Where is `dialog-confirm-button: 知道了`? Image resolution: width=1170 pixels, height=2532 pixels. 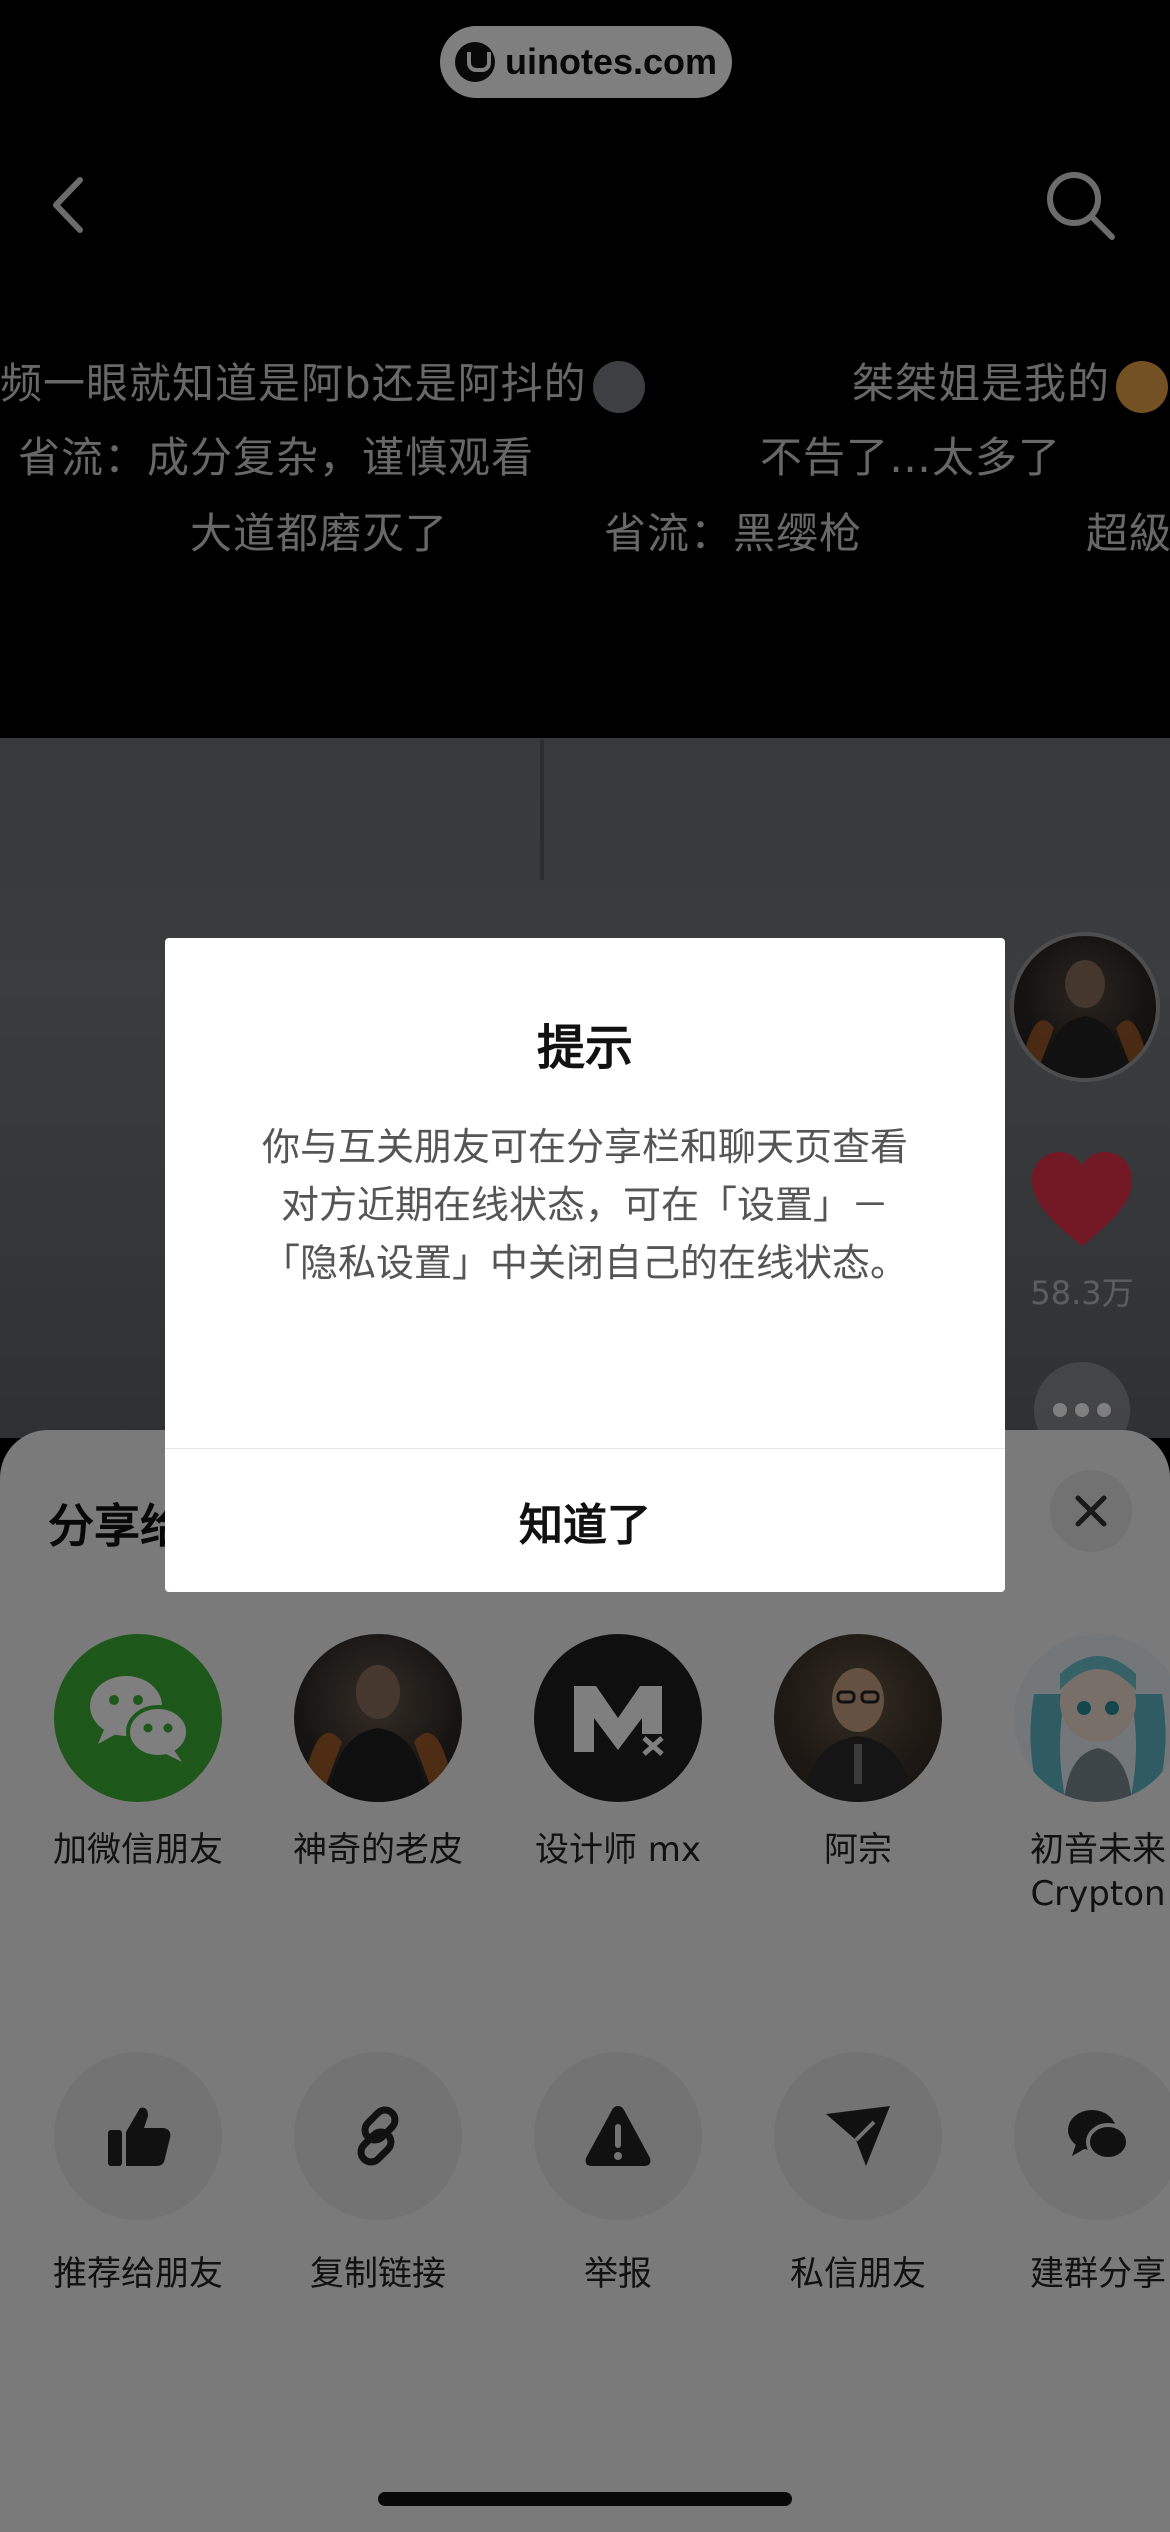 dialog-confirm-button: 知道了 is located at coordinates (585, 1520).